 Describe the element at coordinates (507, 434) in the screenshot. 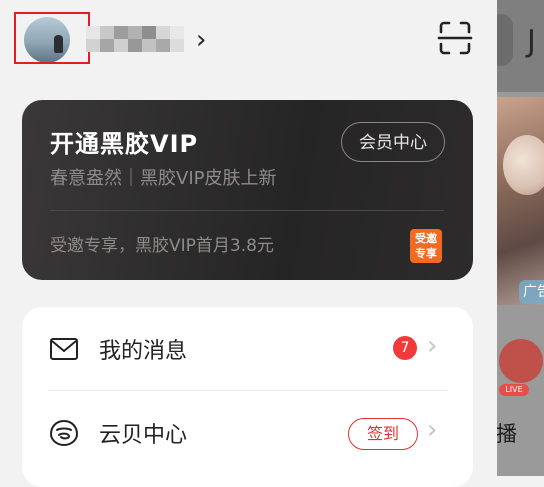

I see `background-text: 播` at that location.